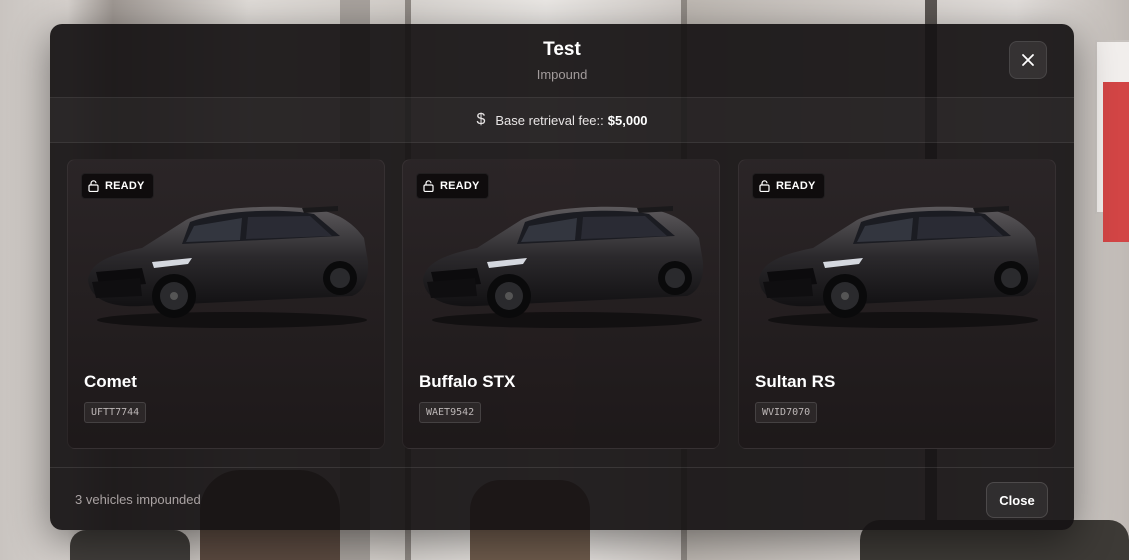 This screenshot has width=1129, height=560. I want to click on impound-count: 3 vehicles impounded, so click(138, 499).